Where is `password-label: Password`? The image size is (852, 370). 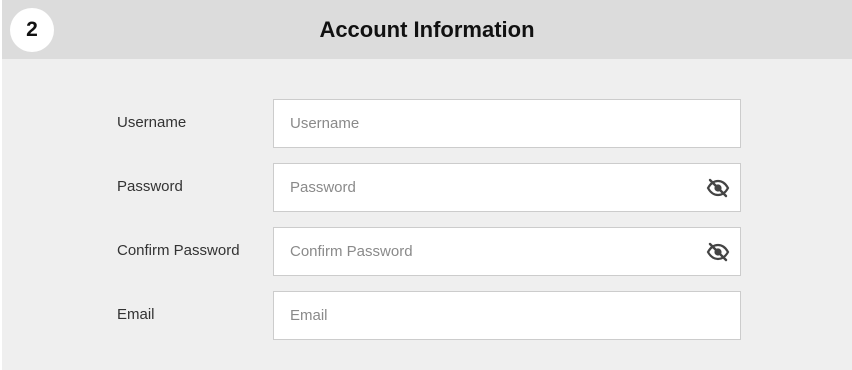 password-label: Password is located at coordinates (150, 186).